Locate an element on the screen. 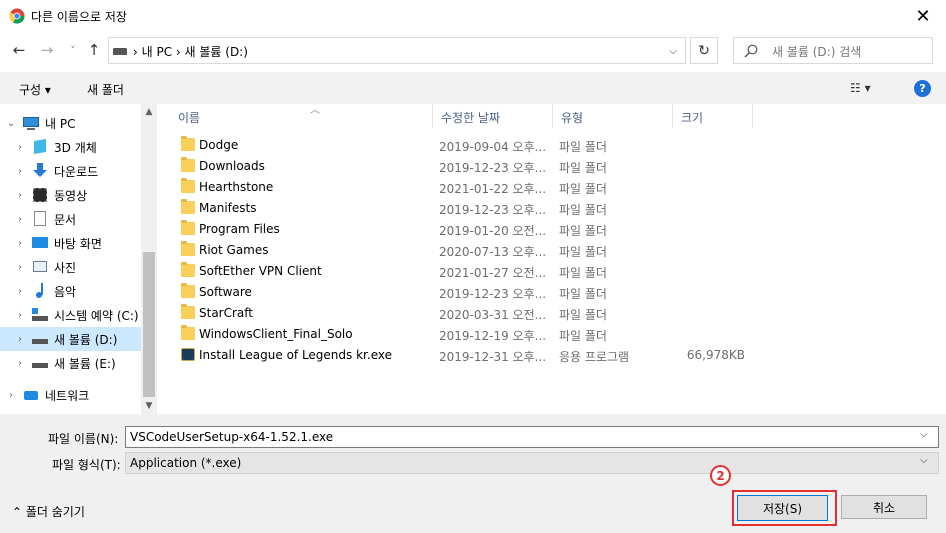 The height and width of the screenshot is (533, 946). sidebar-item: › 새 볼륨 (D:) is located at coordinates (70, 339).